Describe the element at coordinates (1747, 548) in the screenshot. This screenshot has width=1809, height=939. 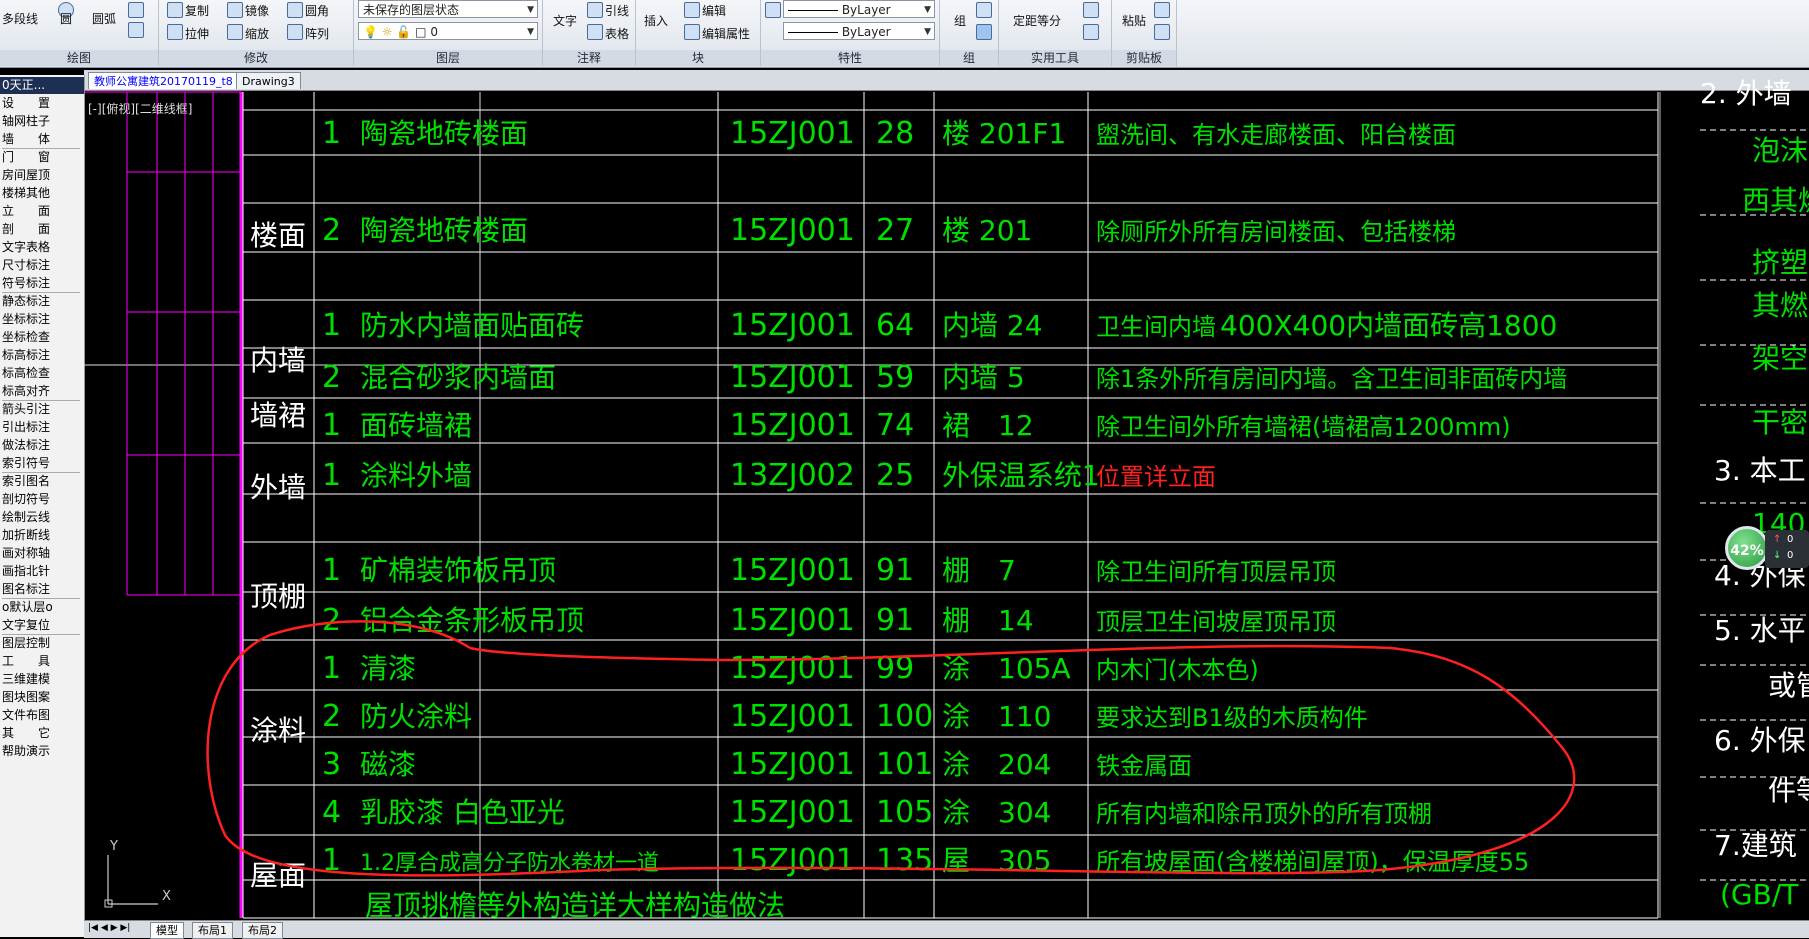
I see `progress-badge: 42%` at that location.